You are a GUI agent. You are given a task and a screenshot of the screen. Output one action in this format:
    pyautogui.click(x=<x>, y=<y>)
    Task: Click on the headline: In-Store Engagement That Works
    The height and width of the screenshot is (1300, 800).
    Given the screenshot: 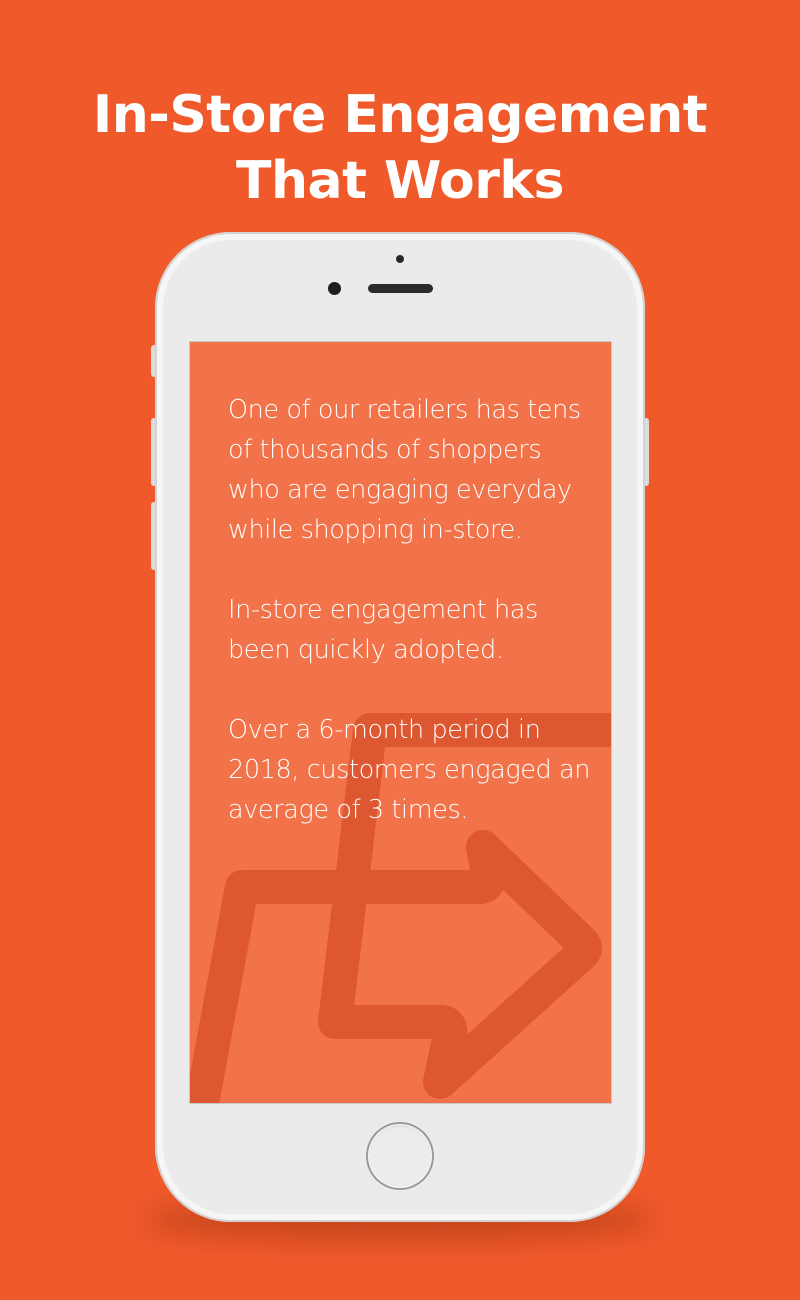 What is the action you would take?
    pyautogui.click(x=400, y=148)
    